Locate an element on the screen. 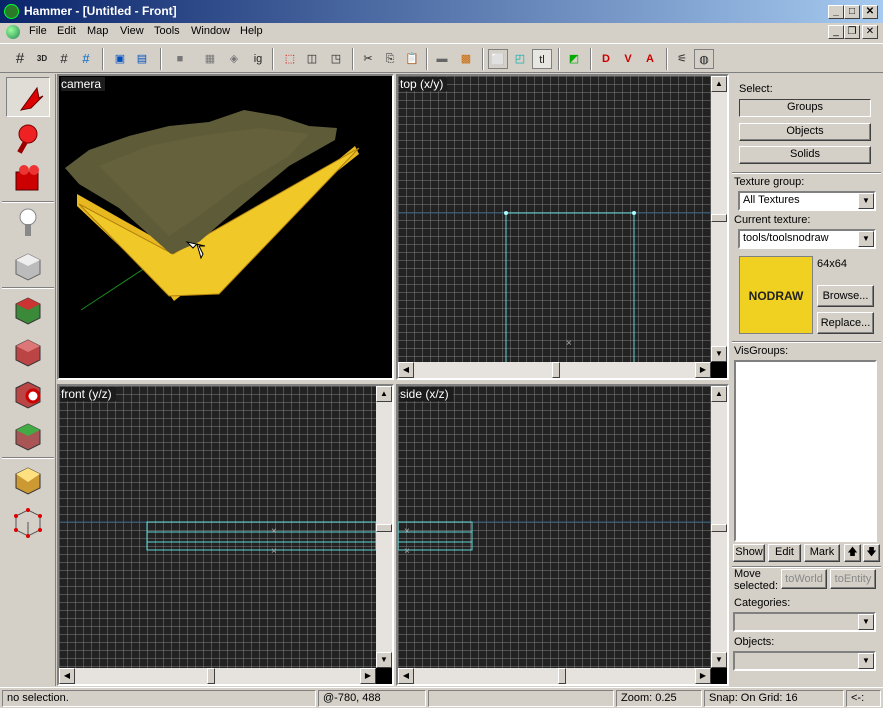 This screenshot has width=883, height=708. mdi-close-button: ✕ is located at coordinates (870, 32).